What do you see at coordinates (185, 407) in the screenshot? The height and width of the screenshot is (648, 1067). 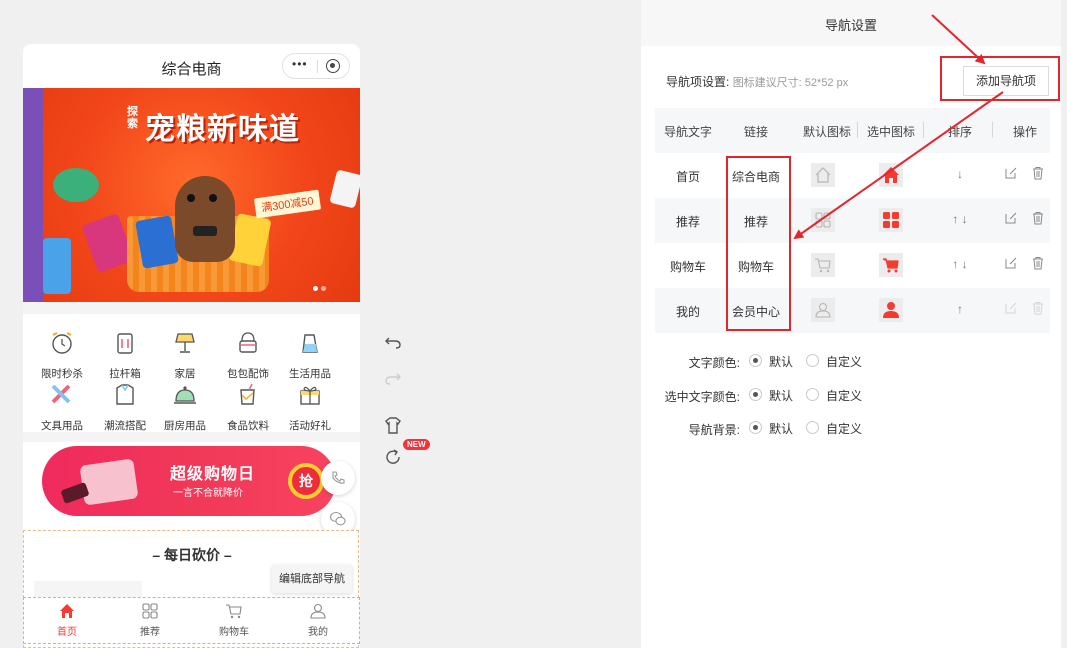 I see `category-item: 厨房用品` at bounding box center [185, 407].